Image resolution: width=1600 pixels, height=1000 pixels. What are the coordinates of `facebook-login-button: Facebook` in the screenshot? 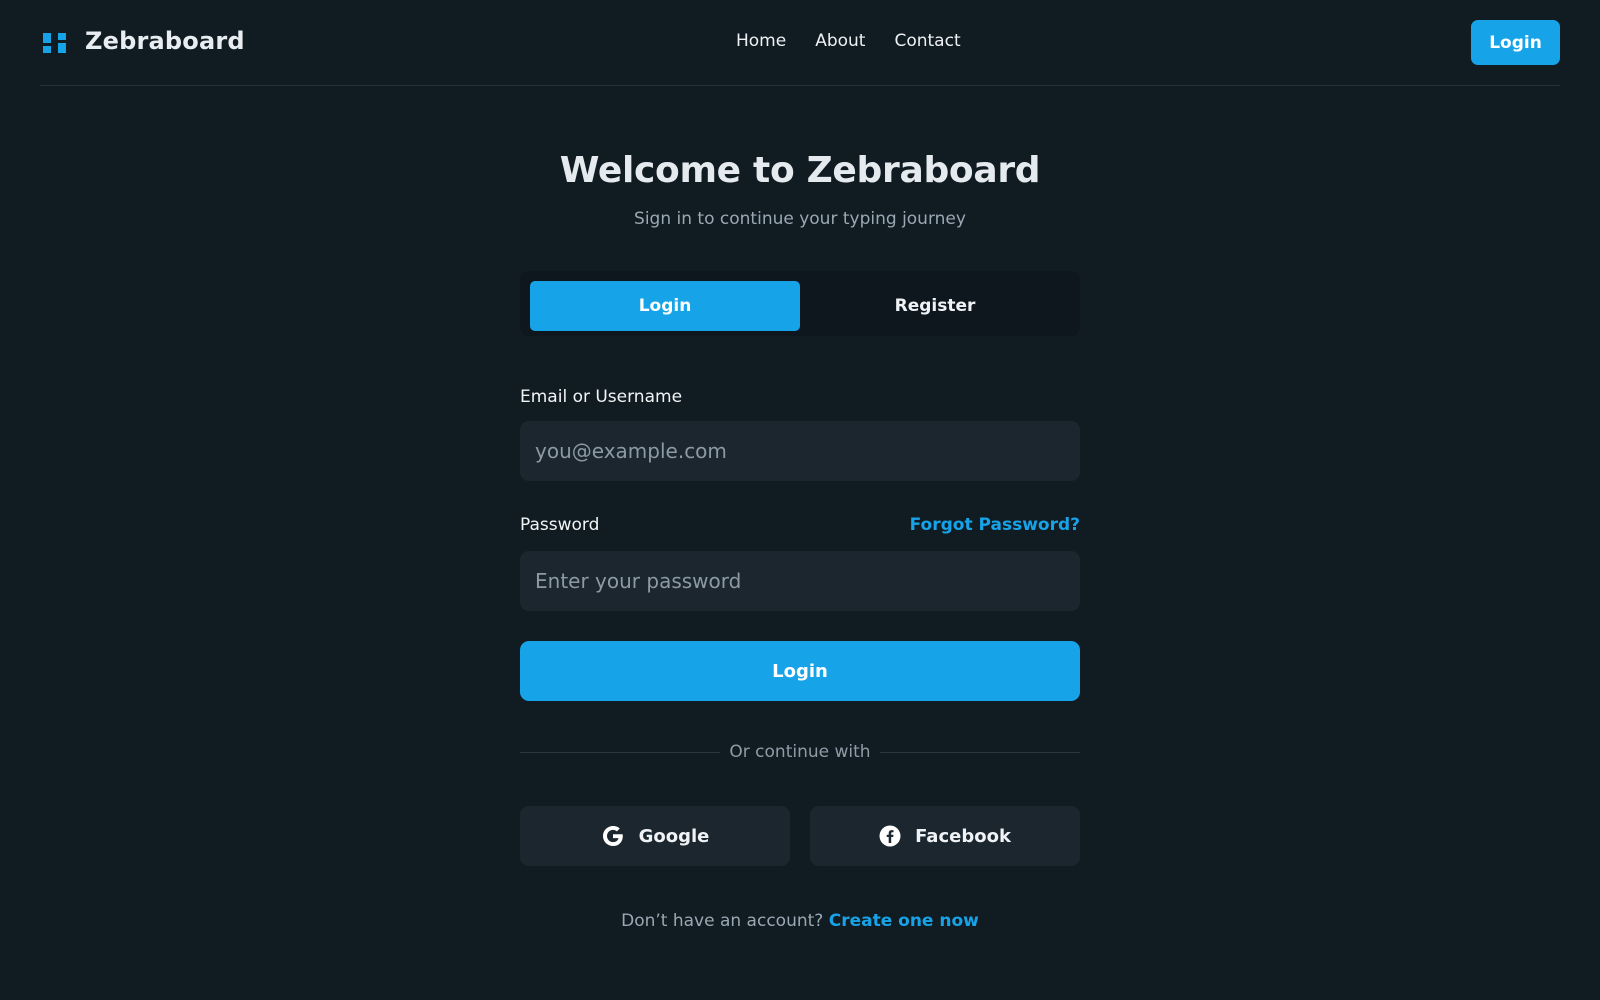 It's located at (945, 836).